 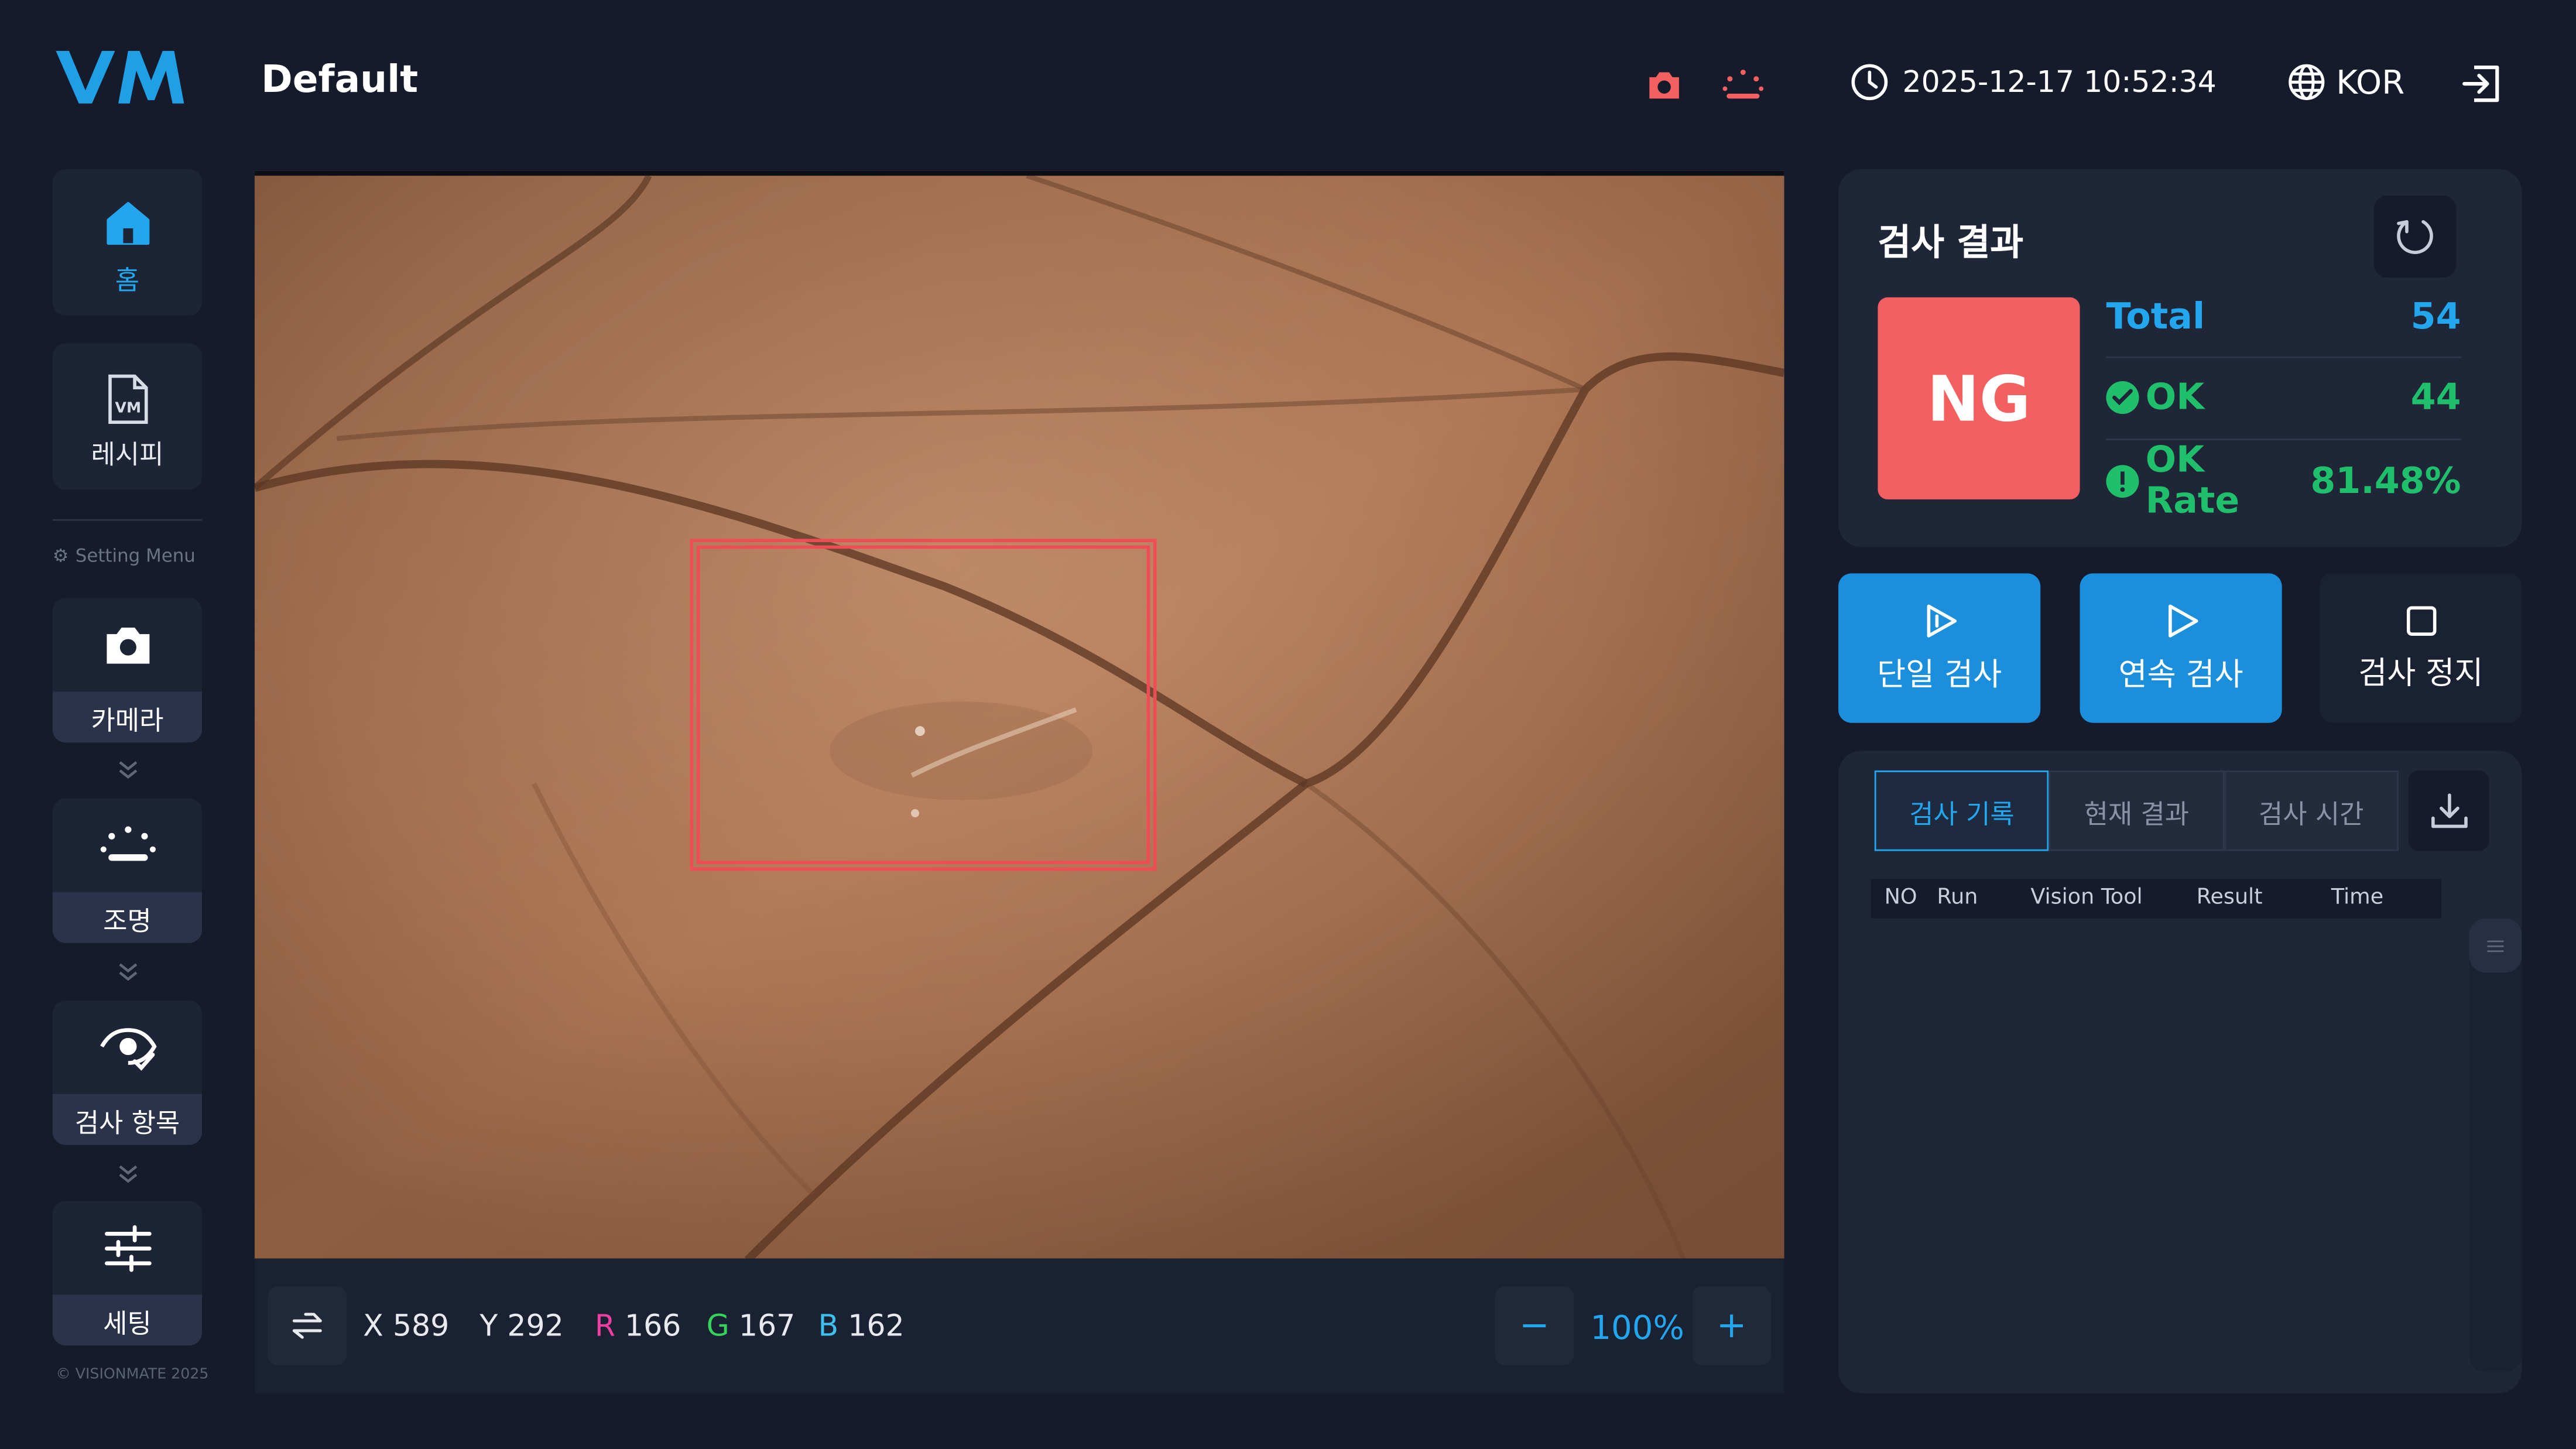 What do you see at coordinates (340, 80) in the screenshot?
I see `recipe-title: Default` at bounding box center [340, 80].